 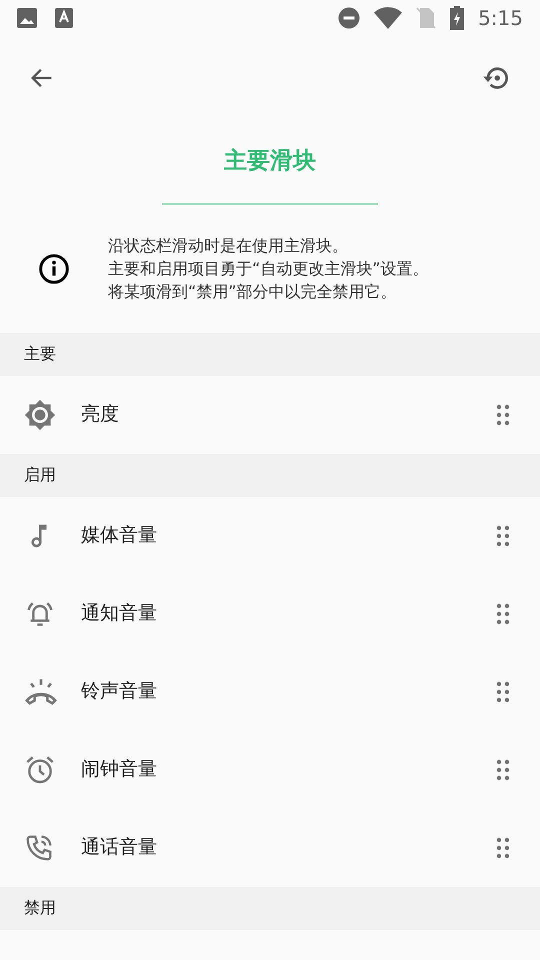 What do you see at coordinates (41, 691) in the screenshot?
I see `ringing-phone-icon` at bounding box center [41, 691].